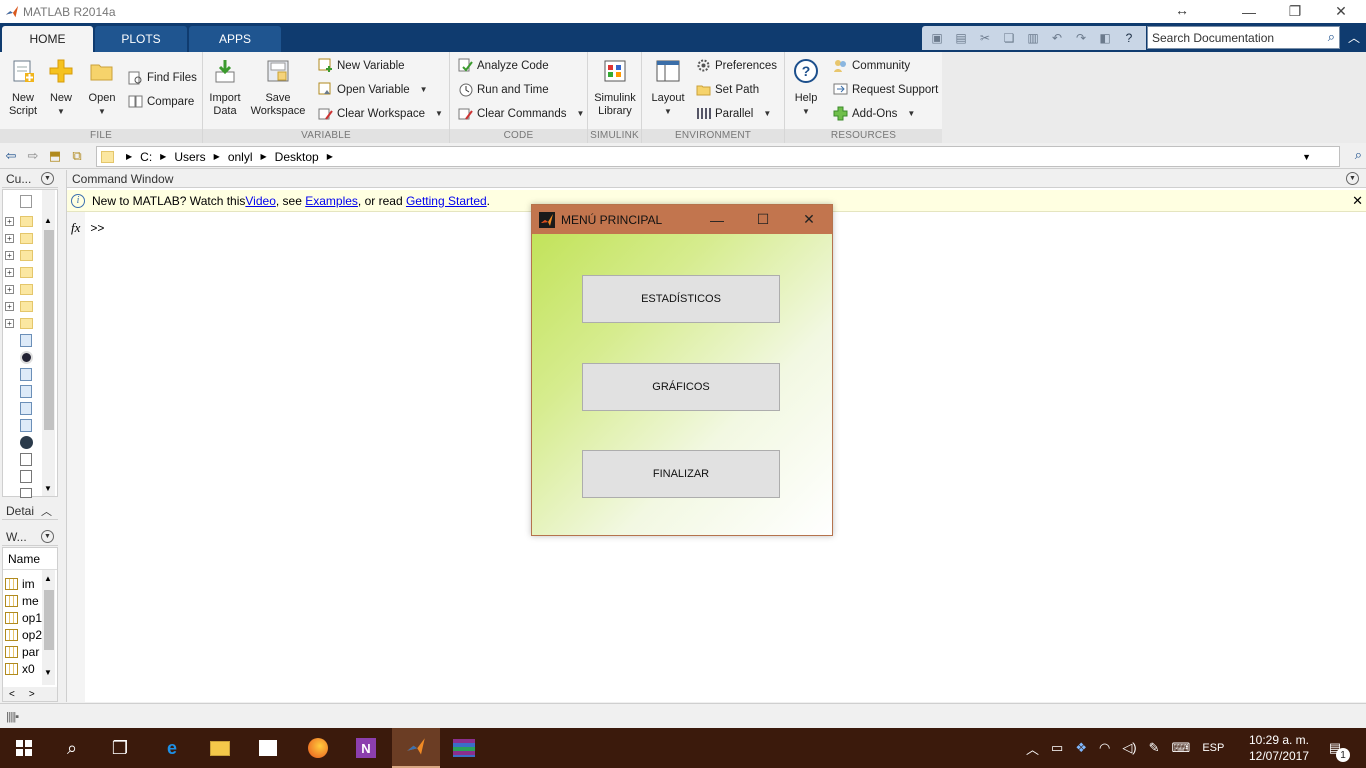 The height and width of the screenshot is (768, 1366). What do you see at coordinates (874, 113) in the screenshot?
I see `add-ons-button: Add-Ons ▼` at bounding box center [874, 113].